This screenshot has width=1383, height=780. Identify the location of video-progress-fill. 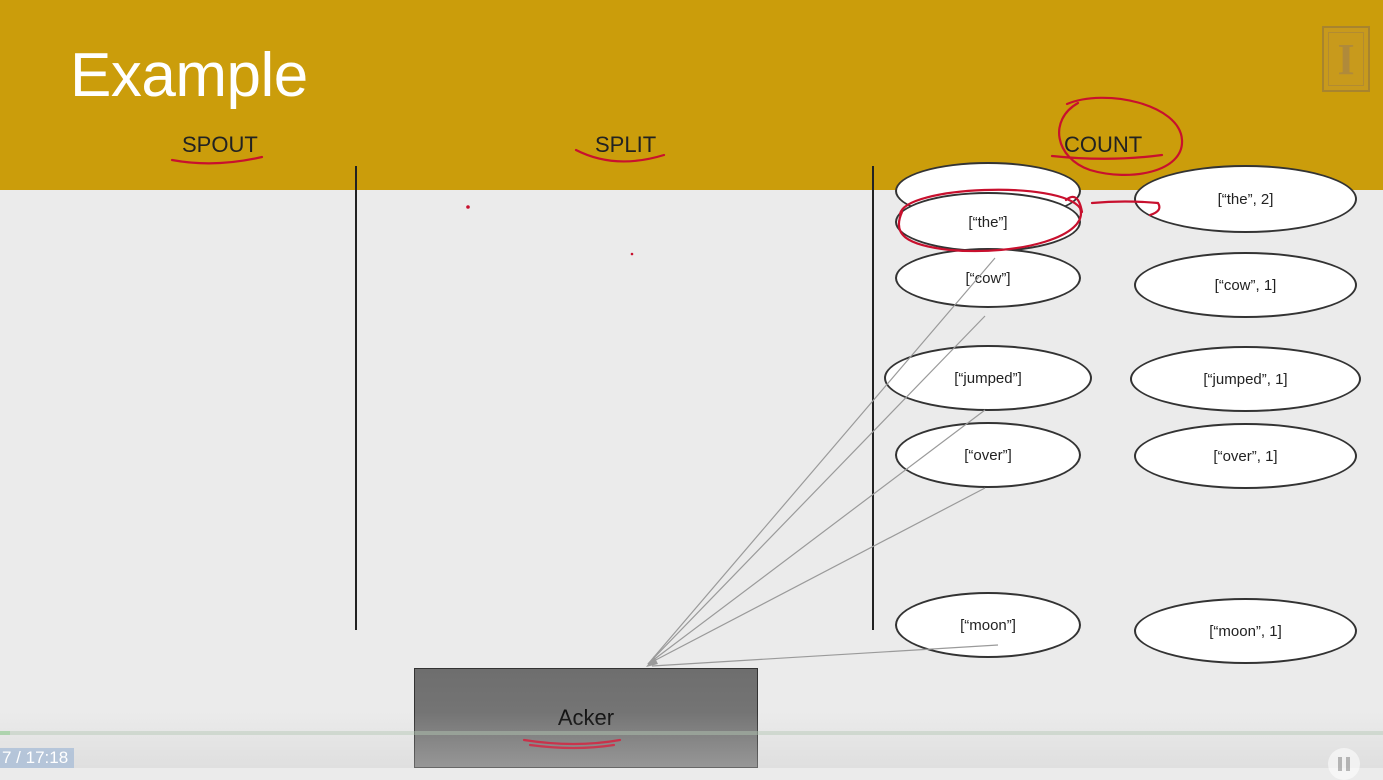
(5, 733).